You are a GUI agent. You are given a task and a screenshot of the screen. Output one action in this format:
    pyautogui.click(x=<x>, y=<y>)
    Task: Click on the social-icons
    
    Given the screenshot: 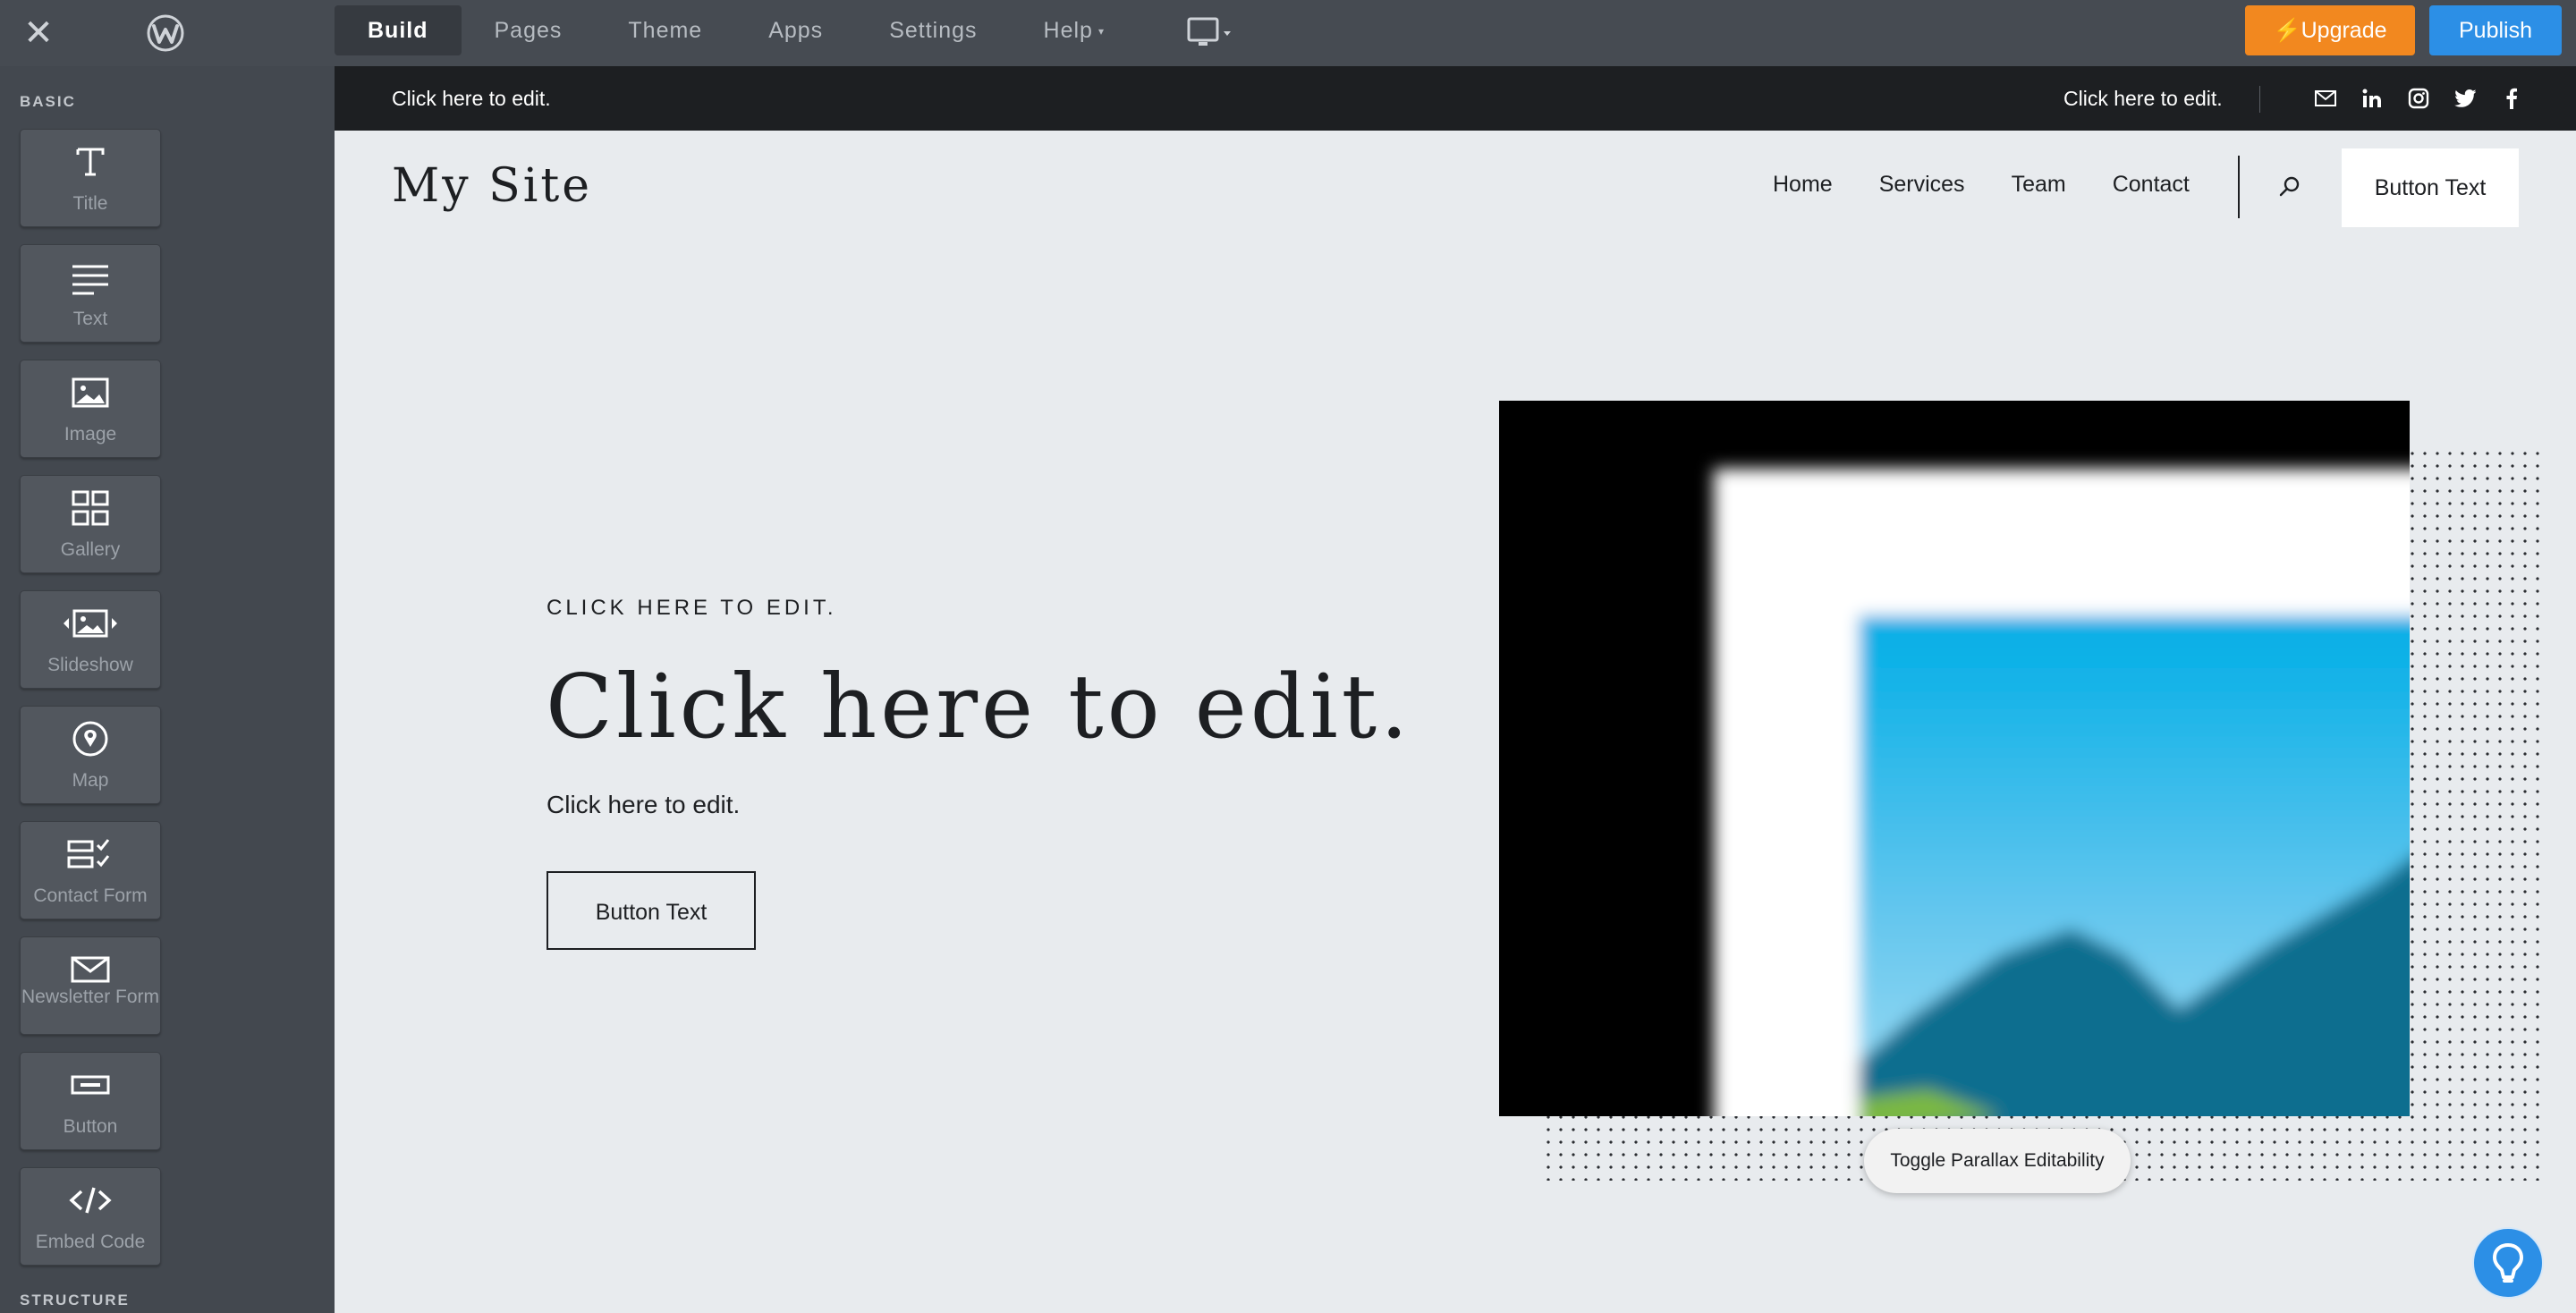 What is the action you would take?
    pyautogui.click(x=2418, y=98)
    